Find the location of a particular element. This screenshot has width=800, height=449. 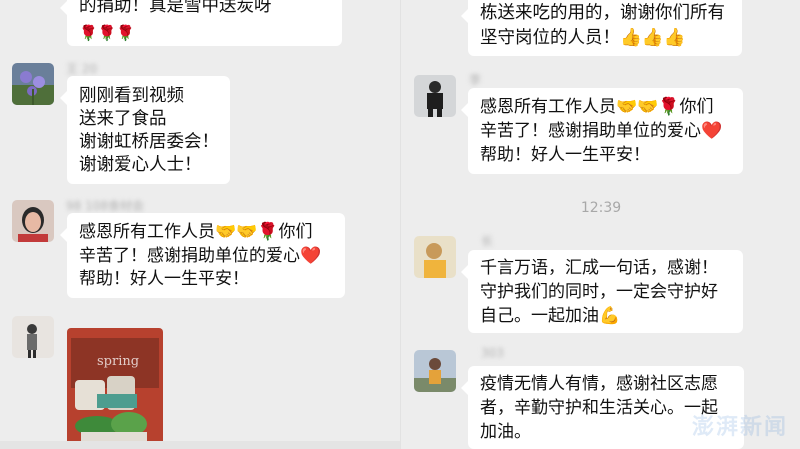

message-bubble: 刚刚看到视频 送来了食品 谢谢虹桥居委会！ 谢谢爱心人士！ is located at coordinates (145, 130).